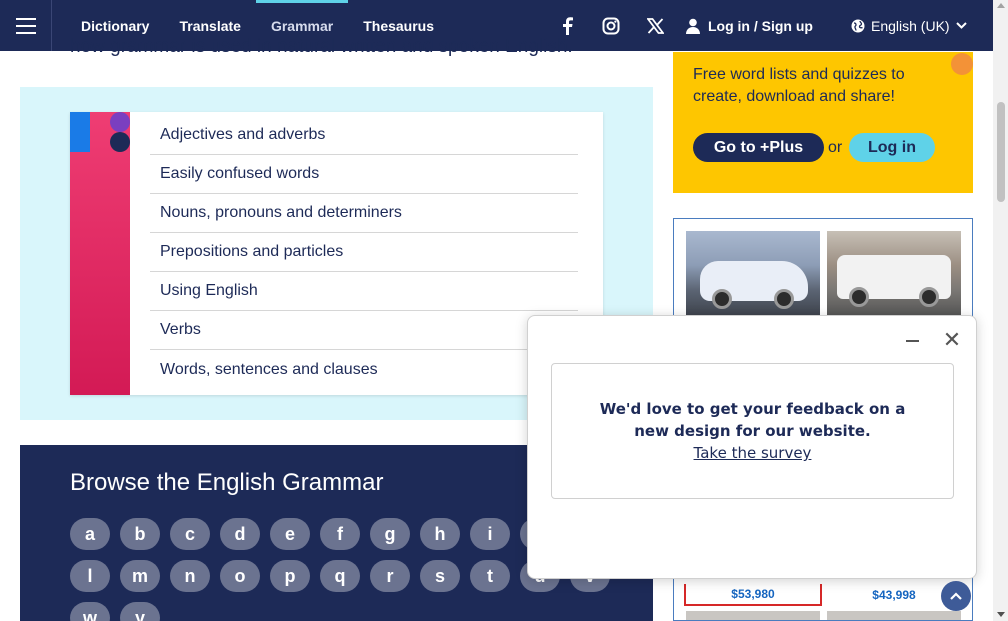 The image size is (1008, 621). What do you see at coordinates (364, 330) in the screenshot?
I see `topic-verbs: Verbs` at bounding box center [364, 330].